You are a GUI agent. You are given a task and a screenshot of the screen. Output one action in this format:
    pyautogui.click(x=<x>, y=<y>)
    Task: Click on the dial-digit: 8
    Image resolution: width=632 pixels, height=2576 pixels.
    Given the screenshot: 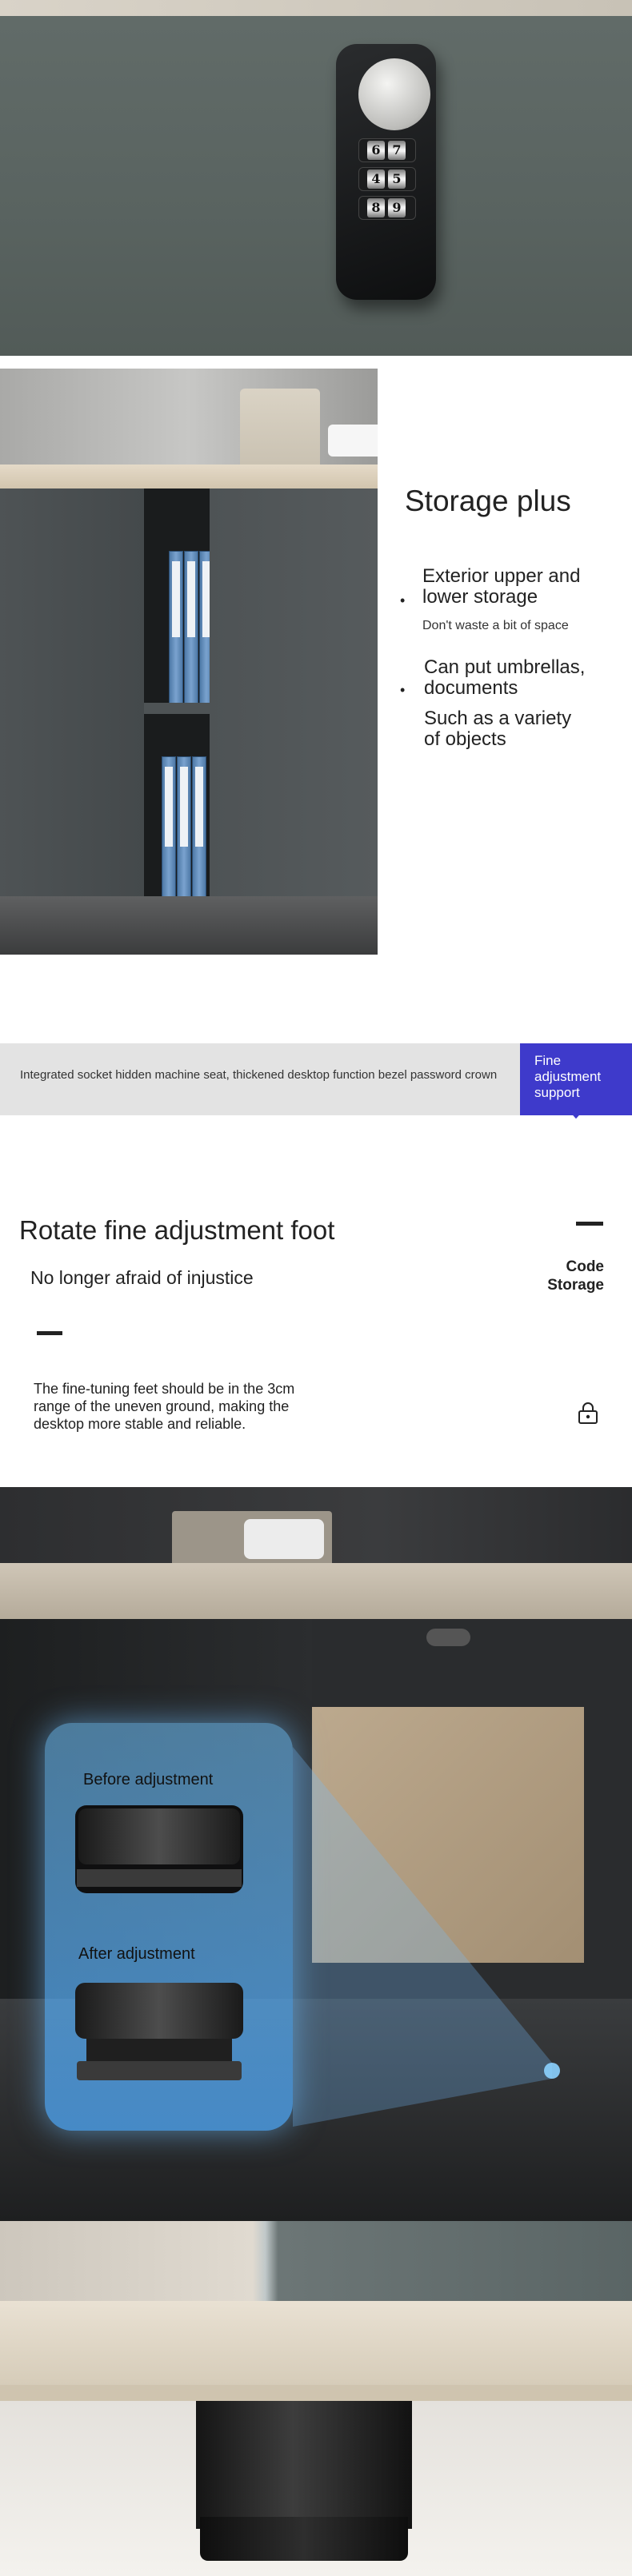 What is the action you would take?
    pyautogui.click(x=376, y=208)
    